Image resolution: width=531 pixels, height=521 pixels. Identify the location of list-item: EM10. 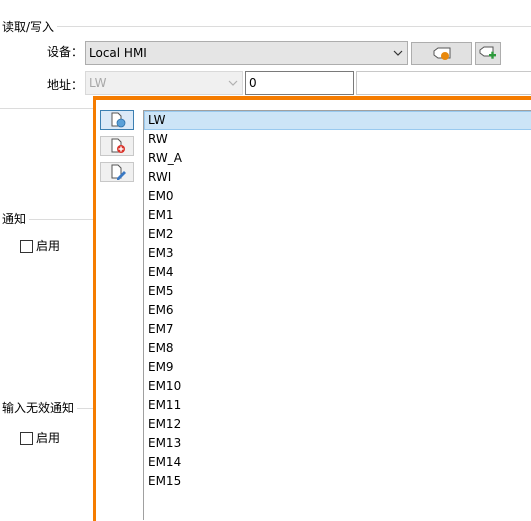
(337, 386).